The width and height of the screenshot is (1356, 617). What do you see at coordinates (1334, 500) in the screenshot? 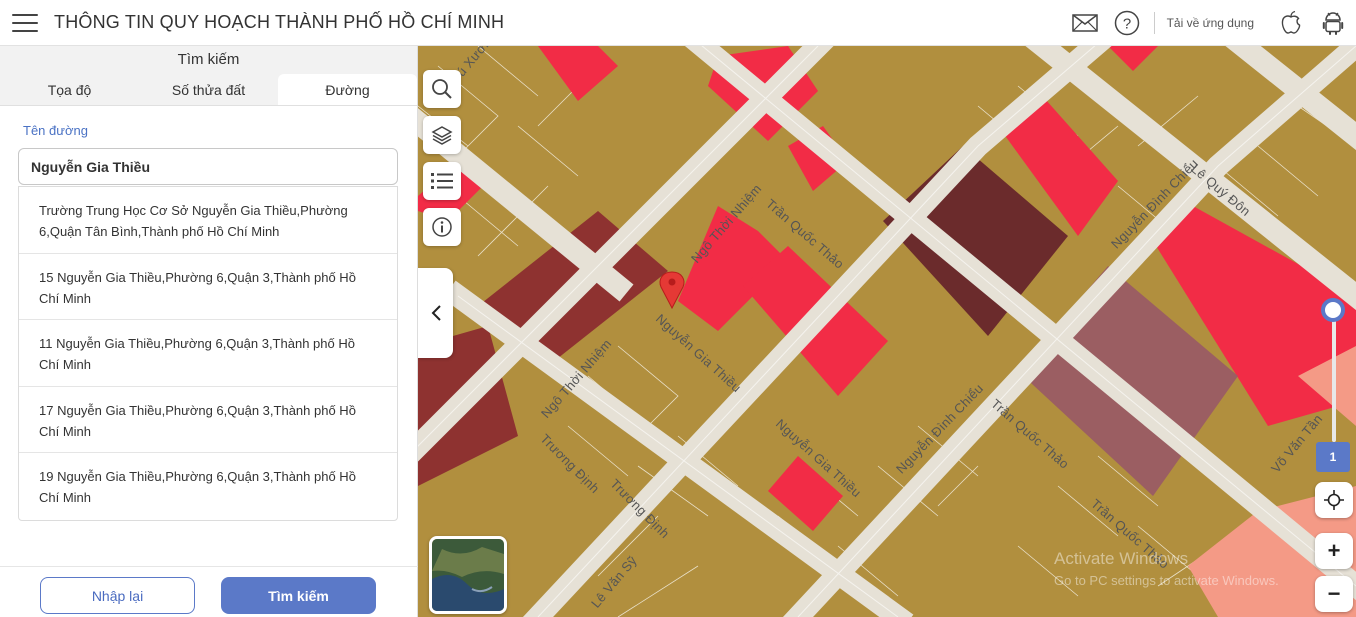
I see `locate-me-icon` at bounding box center [1334, 500].